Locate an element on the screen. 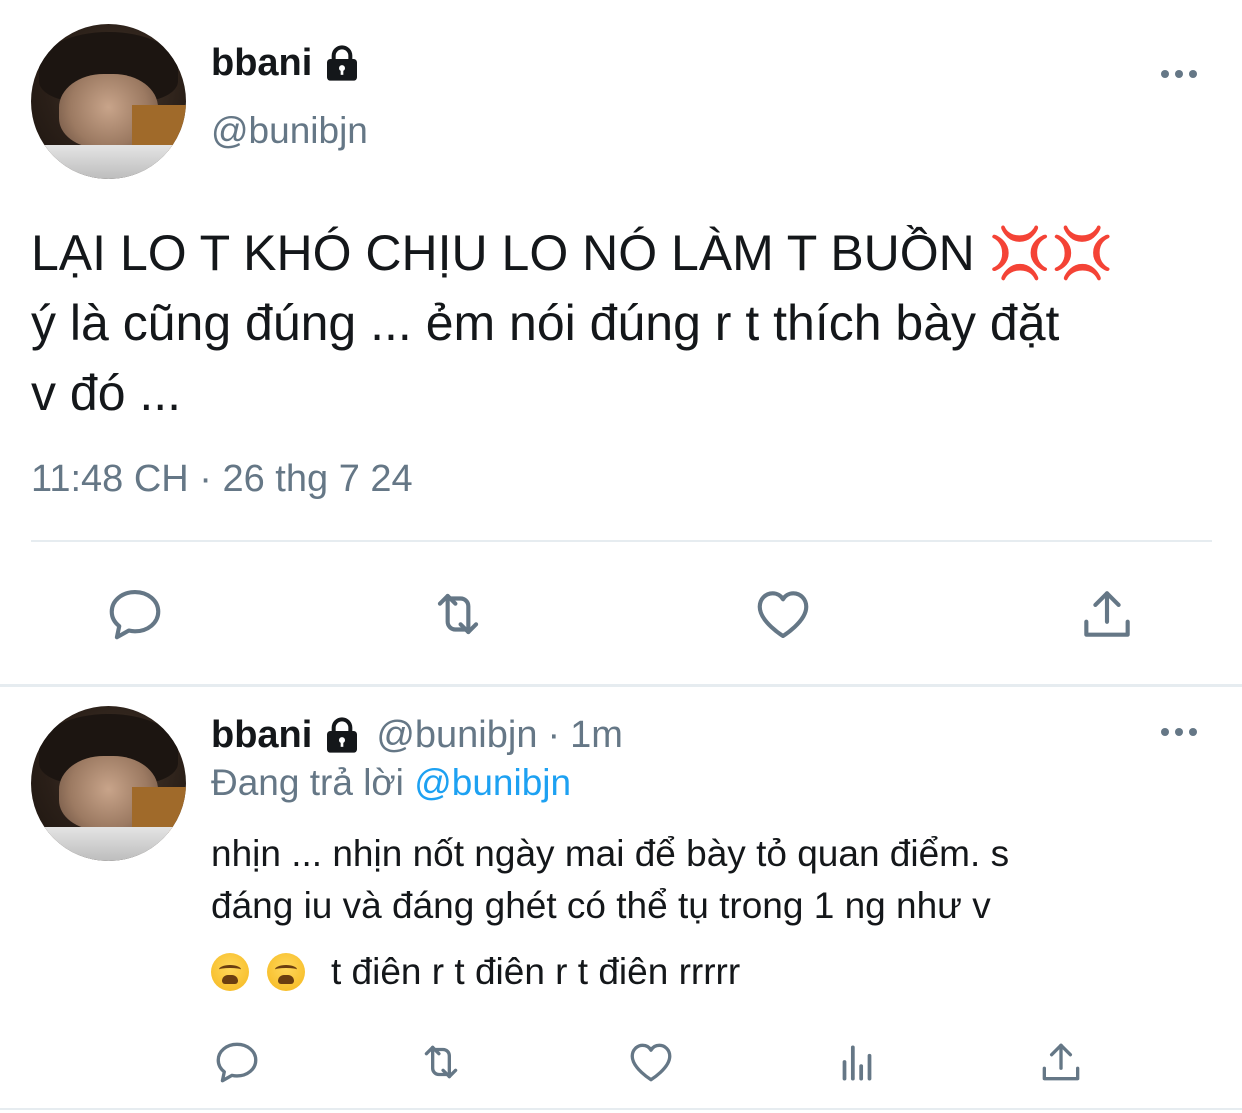 The width and height of the screenshot is (1242, 1113). analytics-icon is located at coordinates (857, 1062).